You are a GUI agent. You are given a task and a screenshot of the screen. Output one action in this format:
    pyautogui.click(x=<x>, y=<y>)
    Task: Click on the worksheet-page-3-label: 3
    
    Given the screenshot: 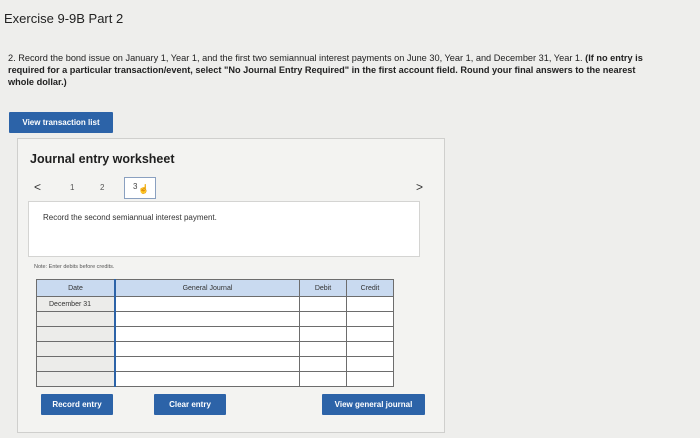 What is the action you would take?
    pyautogui.click(x=135, y=186)
    